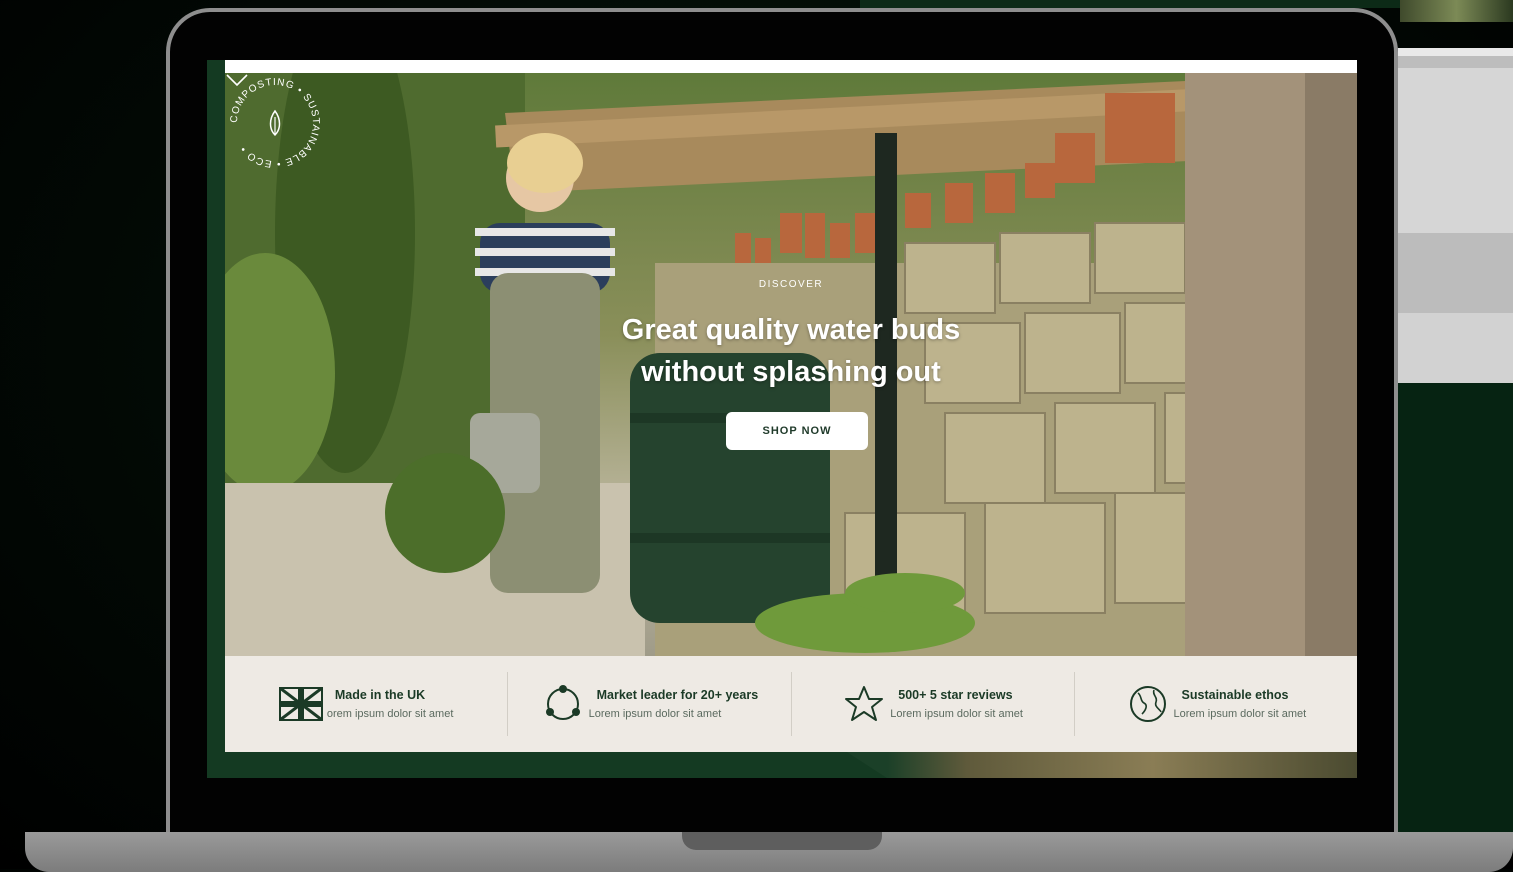 This screenshot has height=872, width=1513. What do you see at coordinates (300, 704) in the screenshot?
I see `uk-flag-icon` at bounding box center [300, 704].